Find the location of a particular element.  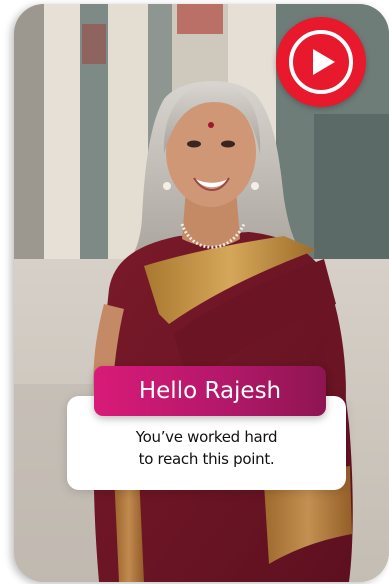

message-line-1: You’ve worked hard is located at coordinates (206, 437).